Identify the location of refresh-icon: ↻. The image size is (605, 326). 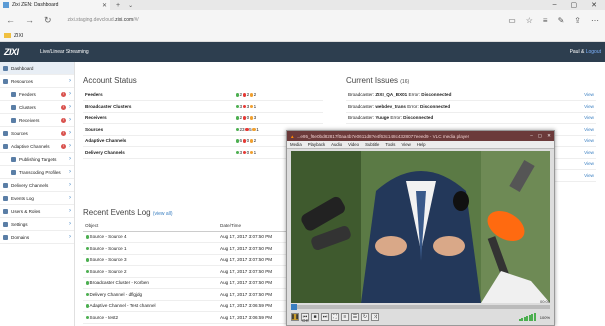
(48, 20).